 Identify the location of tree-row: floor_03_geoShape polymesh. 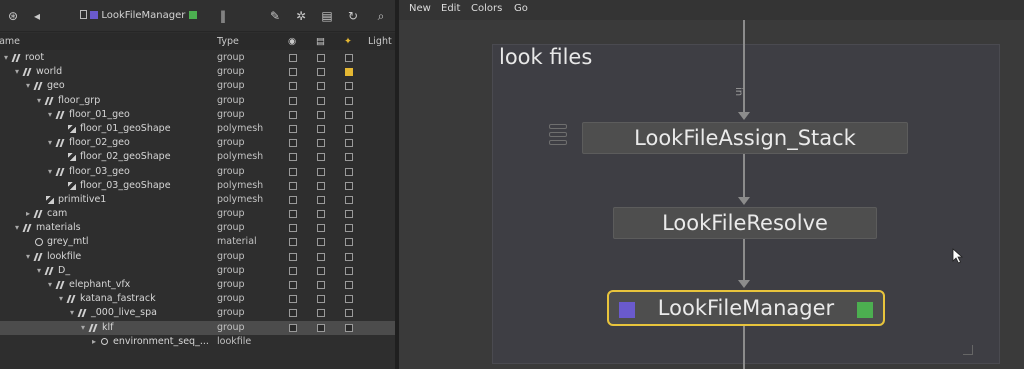
(197, 186).